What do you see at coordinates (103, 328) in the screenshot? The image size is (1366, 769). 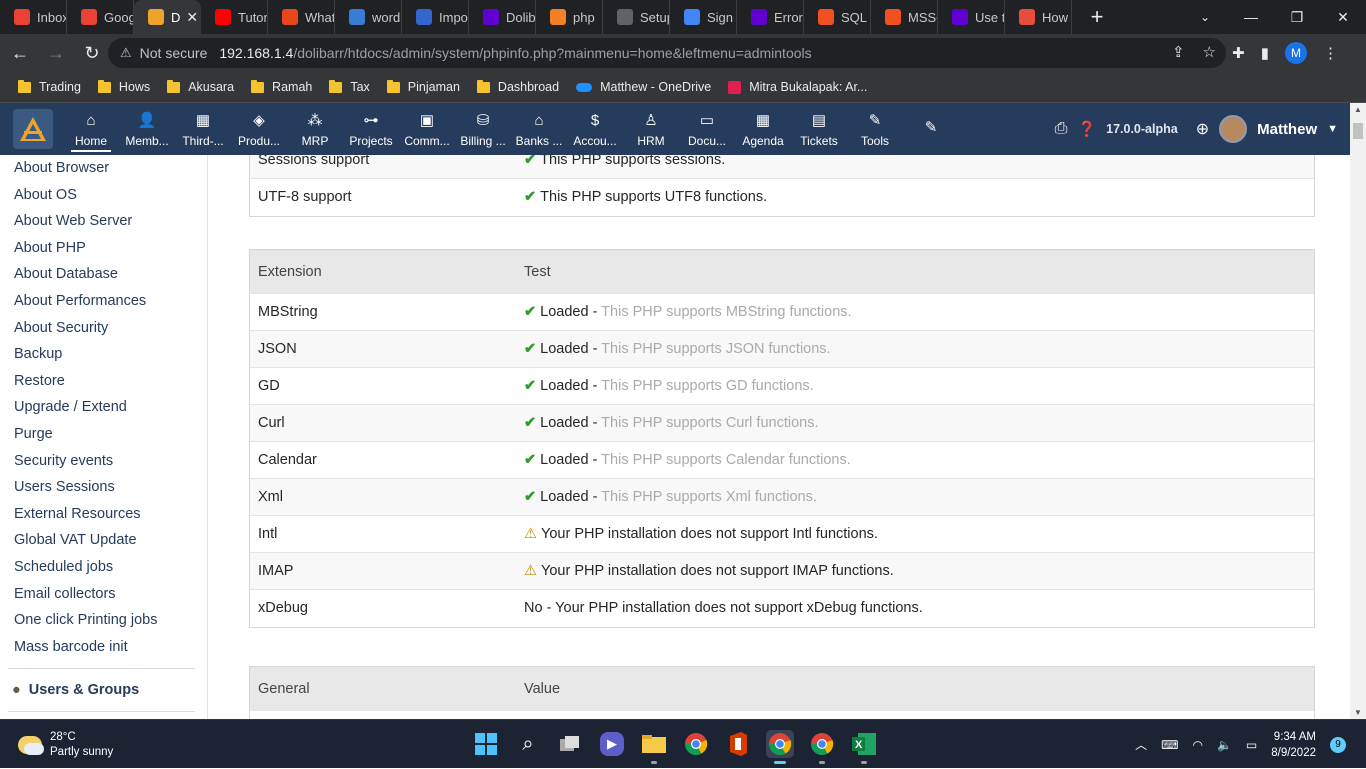 I see `sidebar-item: About Security` at bounding box center [103, 328].